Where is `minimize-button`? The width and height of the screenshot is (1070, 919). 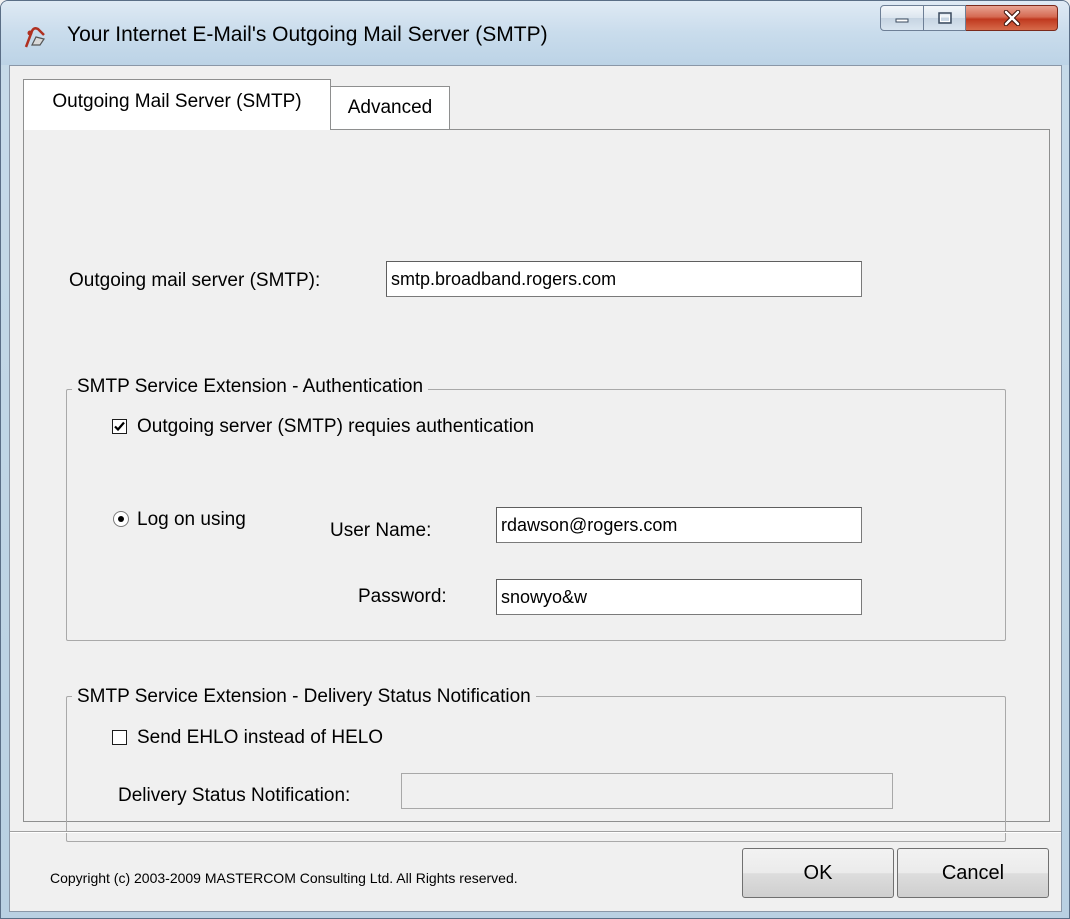
minimize-button is located at coordinates (902, 18).